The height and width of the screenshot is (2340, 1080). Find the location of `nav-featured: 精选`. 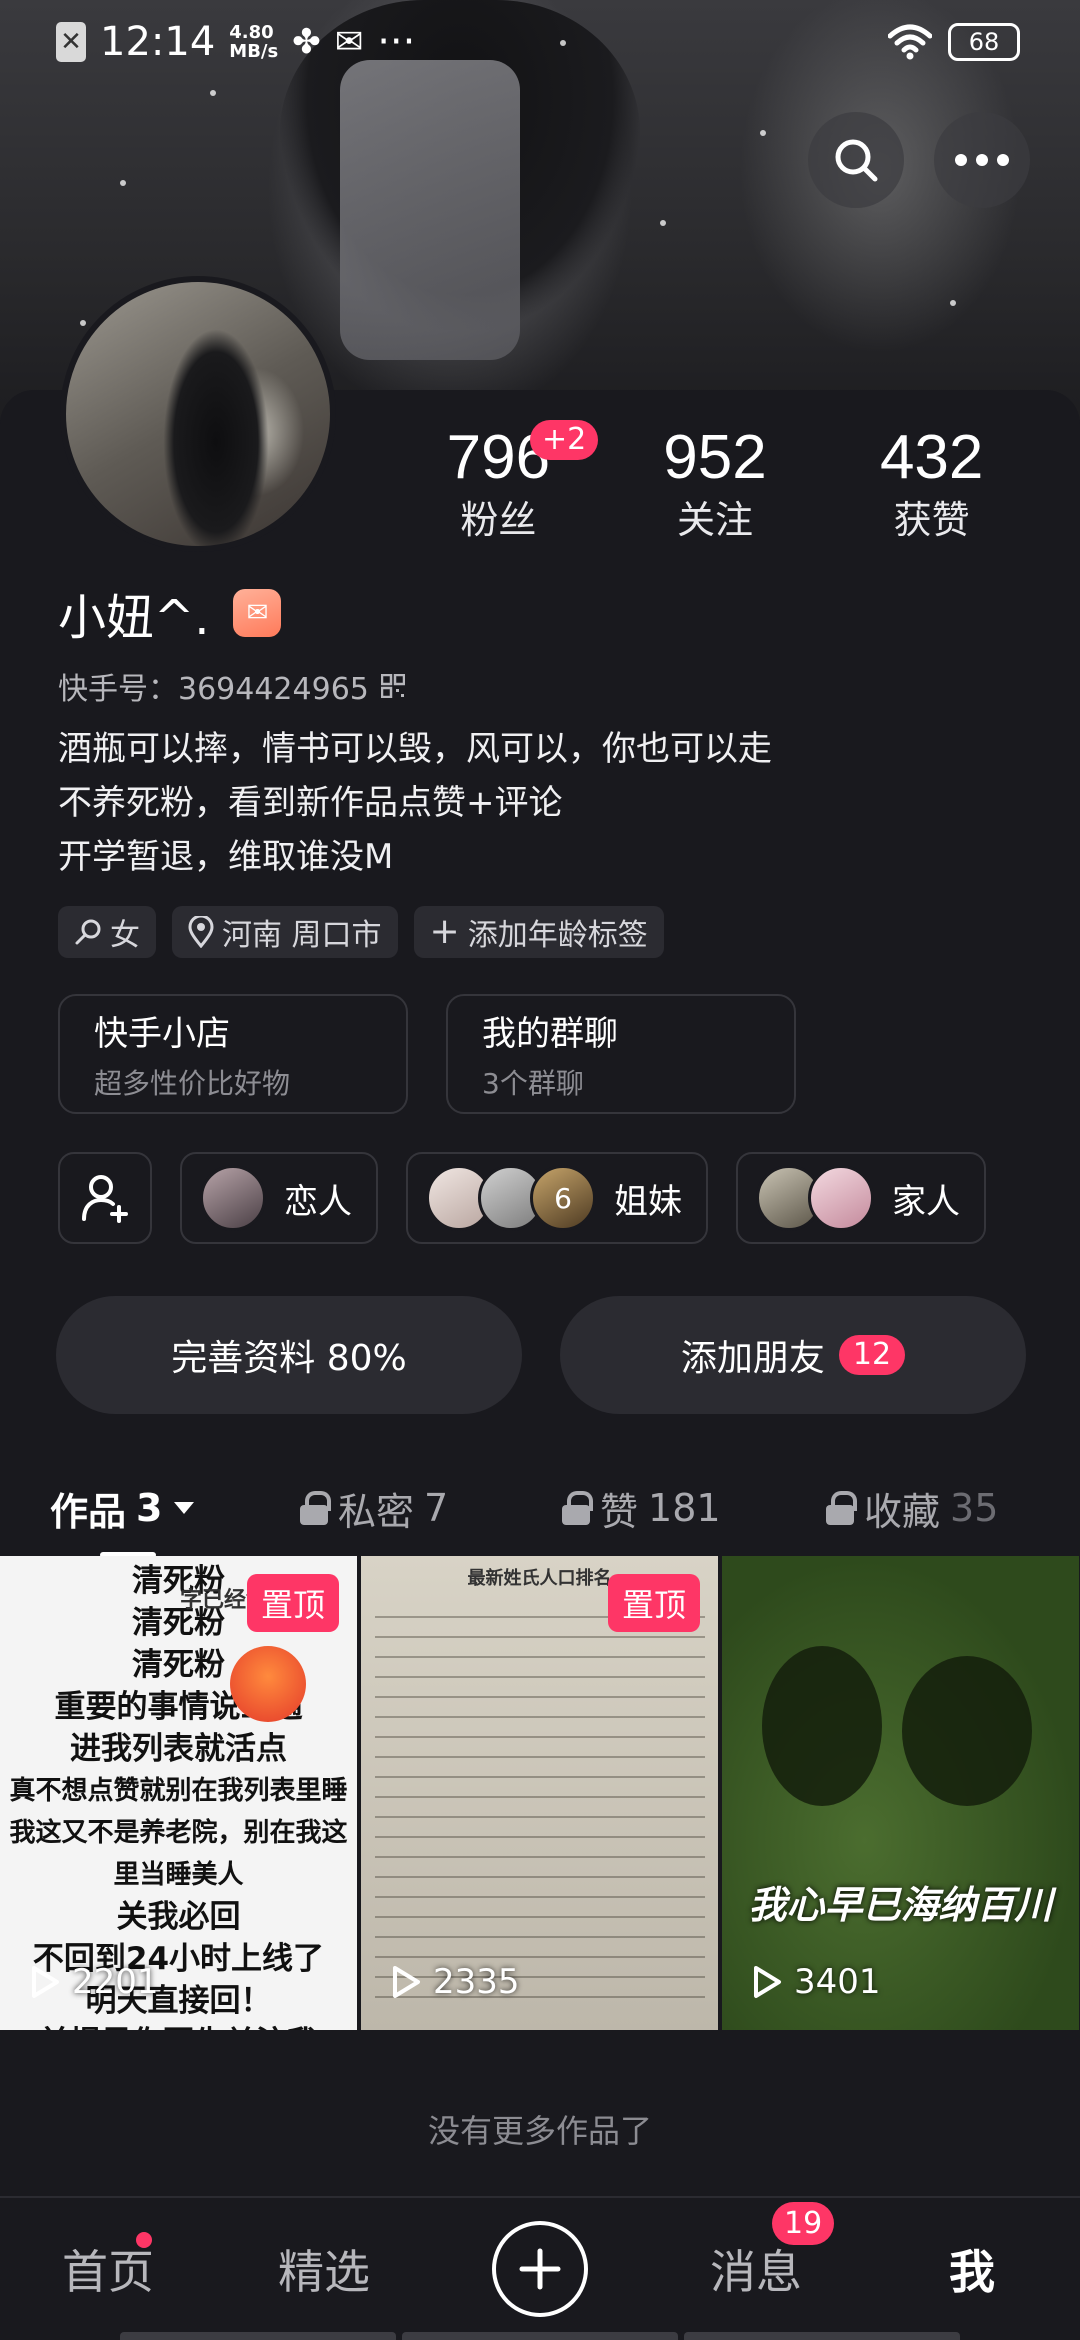

nav-featured: 精选 is located at coordinates (324, 2269).